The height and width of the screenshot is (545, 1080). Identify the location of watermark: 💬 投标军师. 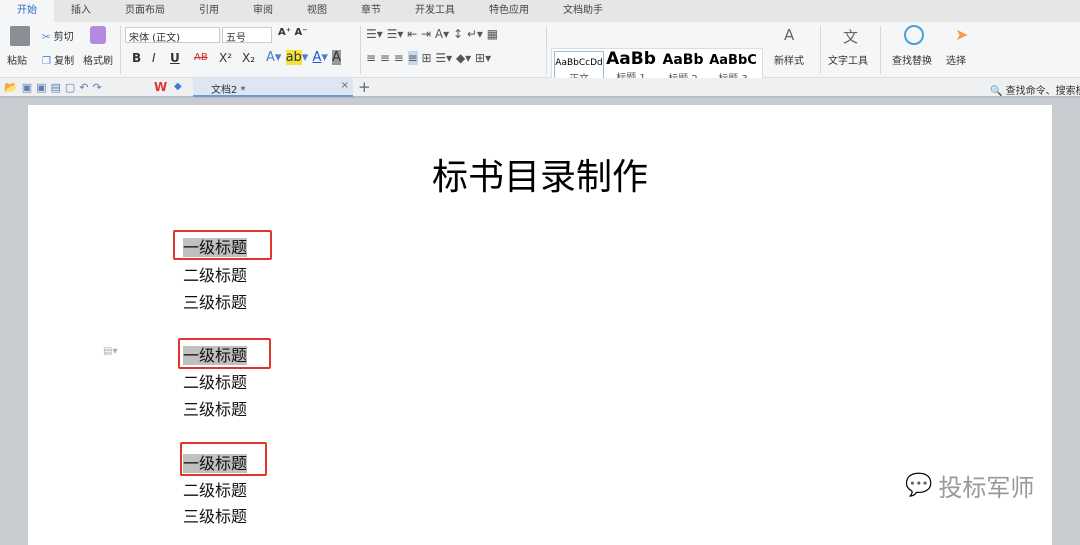
(969, 485).